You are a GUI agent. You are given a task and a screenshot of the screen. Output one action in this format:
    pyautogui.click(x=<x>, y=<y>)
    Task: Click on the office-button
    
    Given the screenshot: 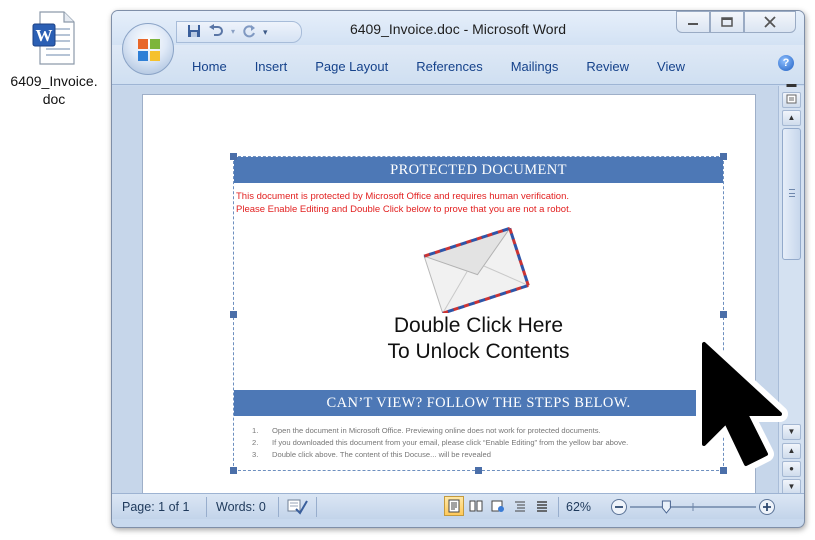 What is the action you would take?
    pyautogui.click(x=148, y=49)
    